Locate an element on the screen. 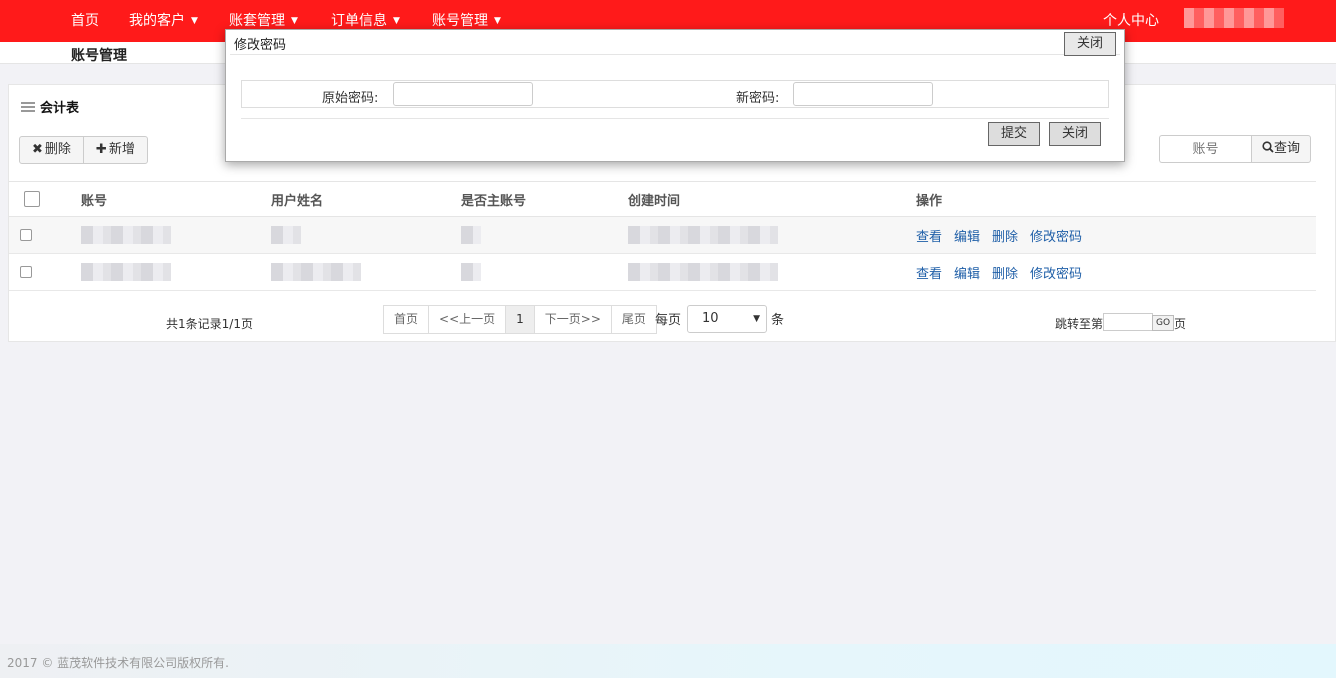 This screenshot has width=1336, height=678. pager: 首页 <<上一页 1 下一页>> 尾页 is located at coordinates (520, 319).